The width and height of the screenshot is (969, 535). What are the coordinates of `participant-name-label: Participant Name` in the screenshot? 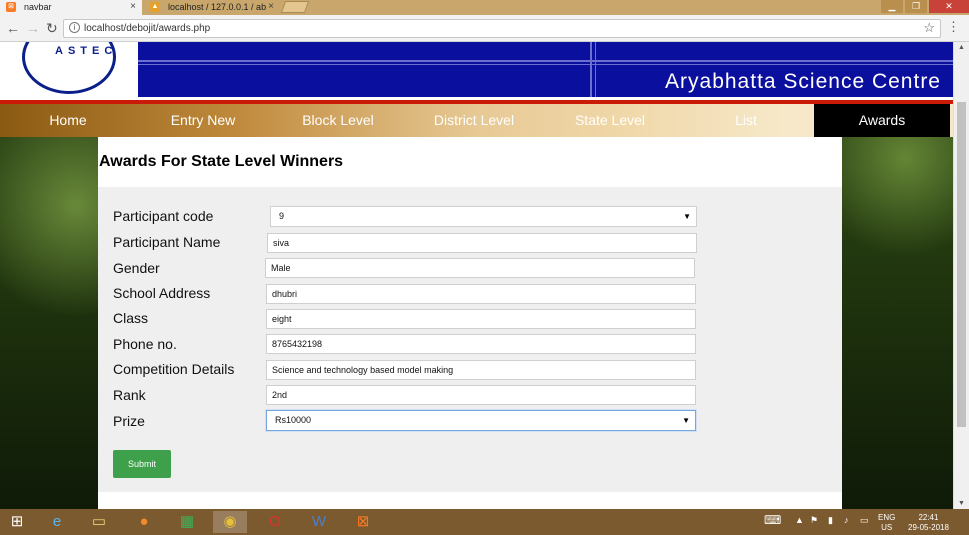 It's located at (167, 242).